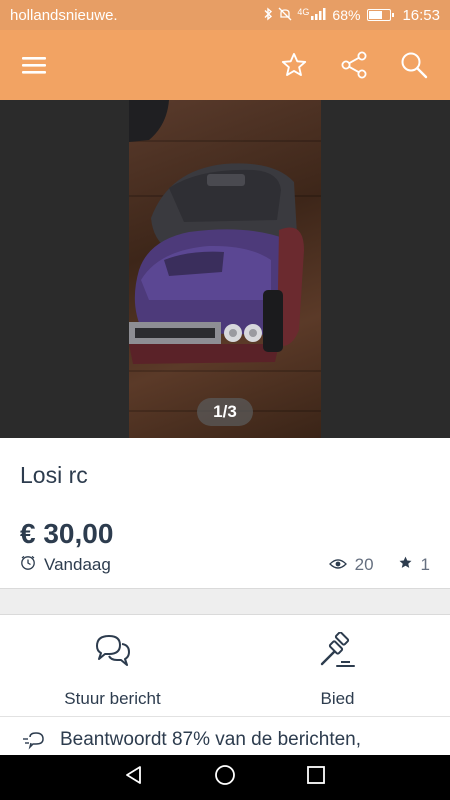  Describe the element at coordinates (405, 565) in the screenshot. I see `star-filled-icon` at that location.